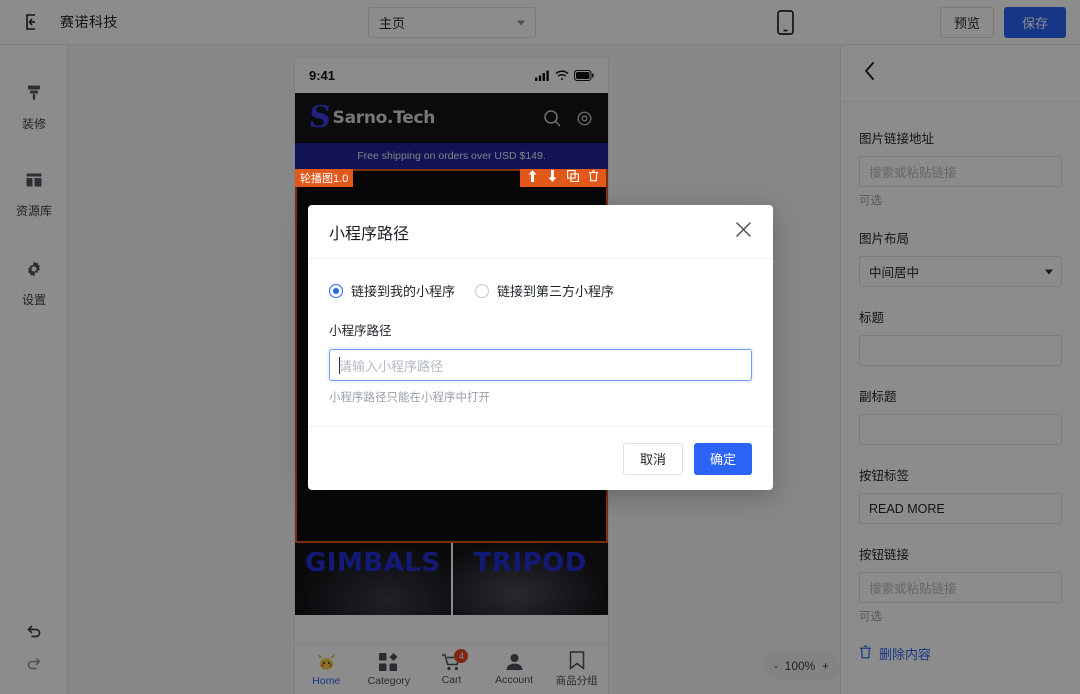 This screenshot has height=694, width=1080. Describe the element at coordinates (369, 234) in the screenshot. I see `dialog-title: 小程序路径` at that location.